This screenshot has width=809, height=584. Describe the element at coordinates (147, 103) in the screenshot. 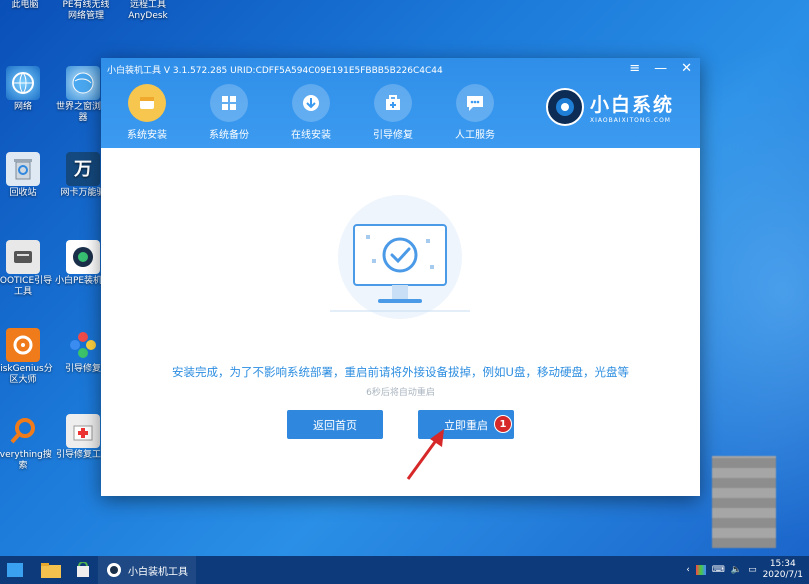

I see `system-install-icon` at that location.